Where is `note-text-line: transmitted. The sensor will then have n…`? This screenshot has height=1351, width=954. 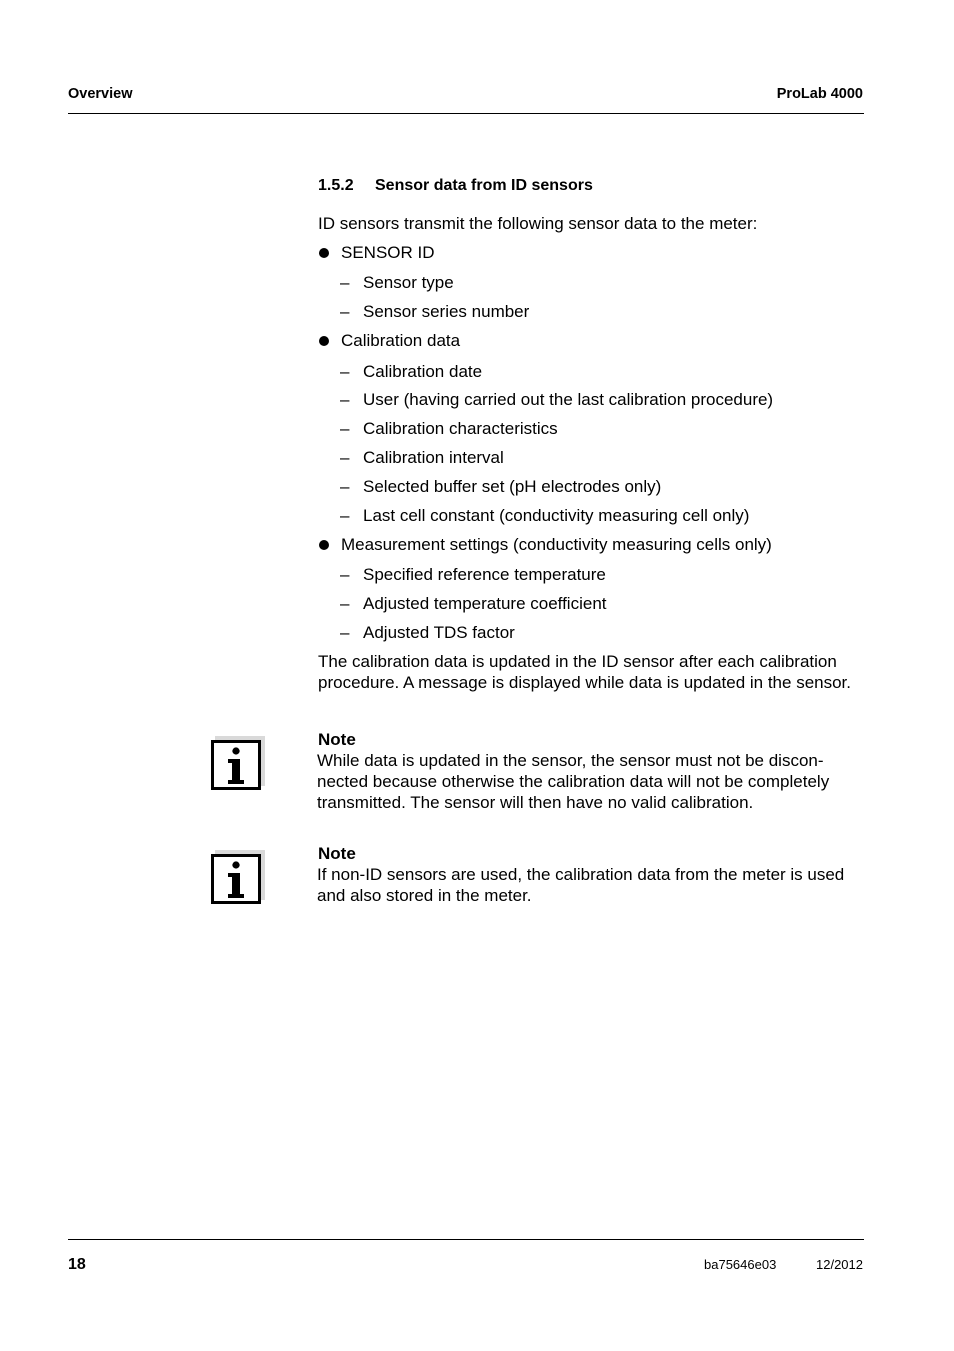
note-text-line: transmitted. The sensor will then have n… is located at coordinates (535, 802).